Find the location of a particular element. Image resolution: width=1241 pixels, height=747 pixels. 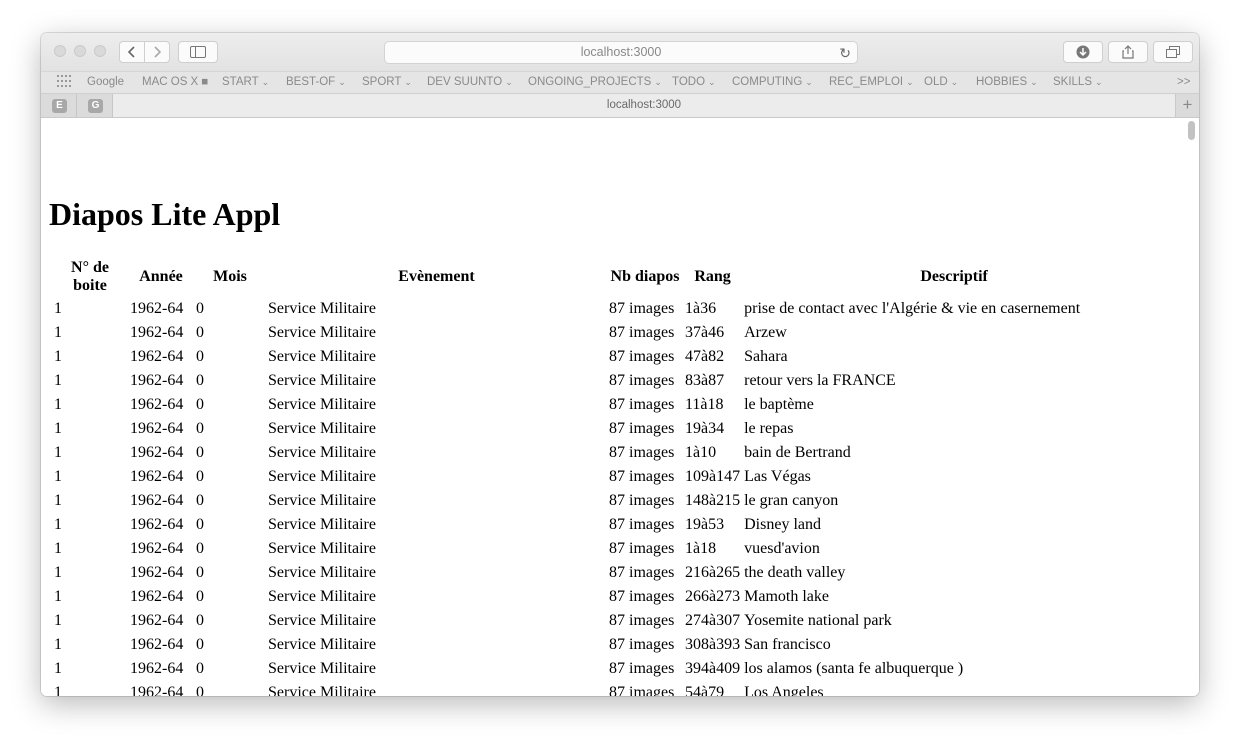

cell-range: 11à18 is located at coordinates (704, 404).